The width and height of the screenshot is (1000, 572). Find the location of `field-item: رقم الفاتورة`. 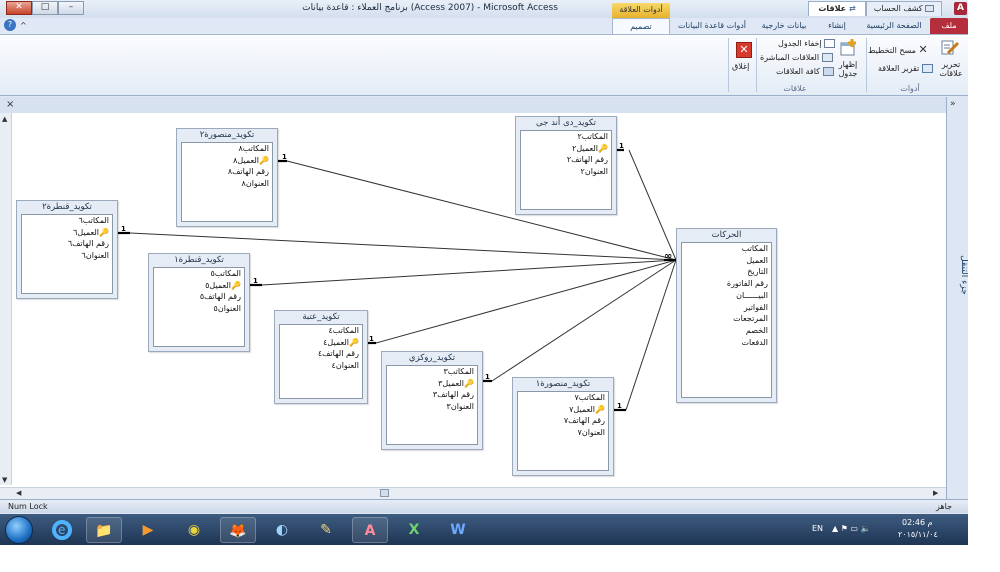

field-item: رقم الفاتورة is located at coordinates (726, 284).